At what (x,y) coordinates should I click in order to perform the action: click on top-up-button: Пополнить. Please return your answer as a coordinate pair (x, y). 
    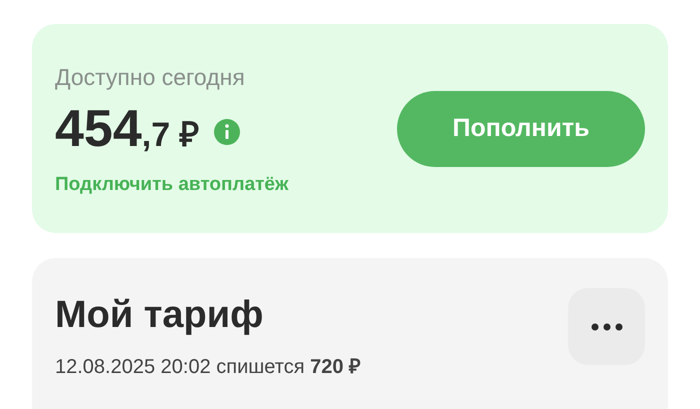
    Looking at the image, I should click on (521, 128).